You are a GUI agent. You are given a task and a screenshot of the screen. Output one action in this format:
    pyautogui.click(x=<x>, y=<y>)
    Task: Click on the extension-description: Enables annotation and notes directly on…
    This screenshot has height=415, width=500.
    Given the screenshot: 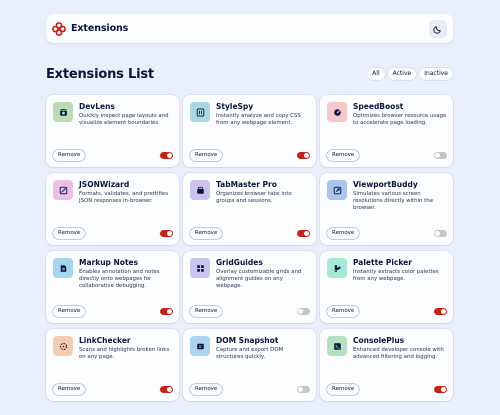 What is the action you would take?
    pyautogui.click(x=119, y=279)
    